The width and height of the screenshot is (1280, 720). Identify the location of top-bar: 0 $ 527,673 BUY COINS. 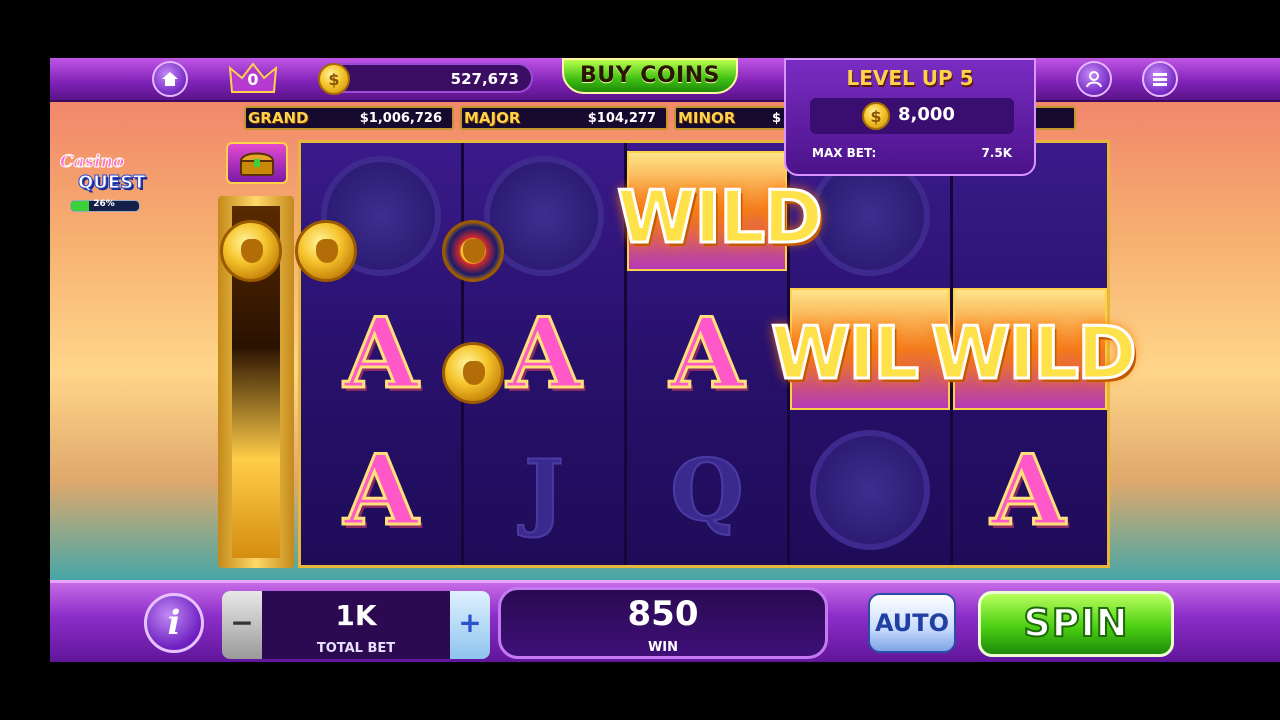
(665, 80).